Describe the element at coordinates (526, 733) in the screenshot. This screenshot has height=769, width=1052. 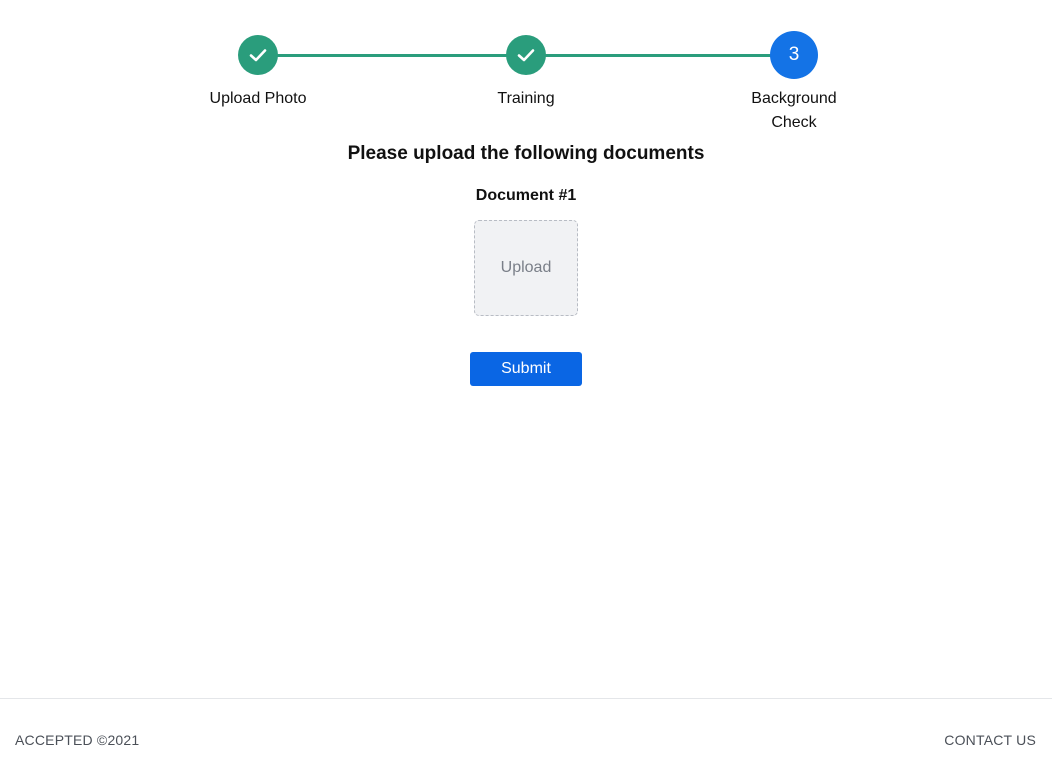
I see `footer: ACCEPTED ©2021 CONTACT US` at that location.